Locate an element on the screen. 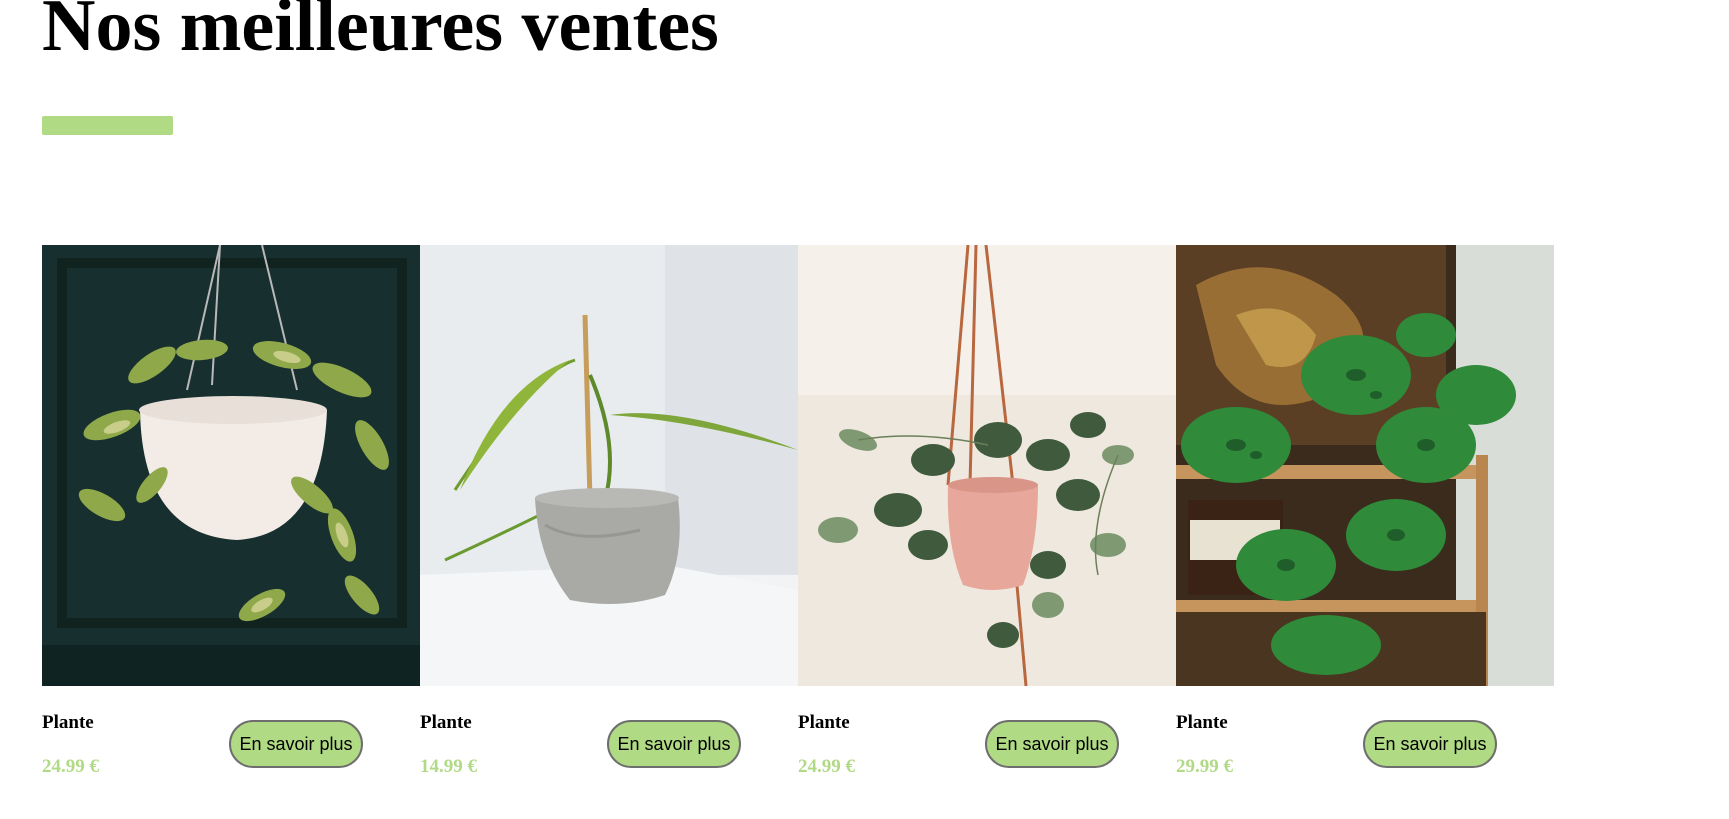 Image resolution: width=1729 pixels, height=819 pixels. hanging-pothos-pink-pot-photo is located at coordinates (987, 465).